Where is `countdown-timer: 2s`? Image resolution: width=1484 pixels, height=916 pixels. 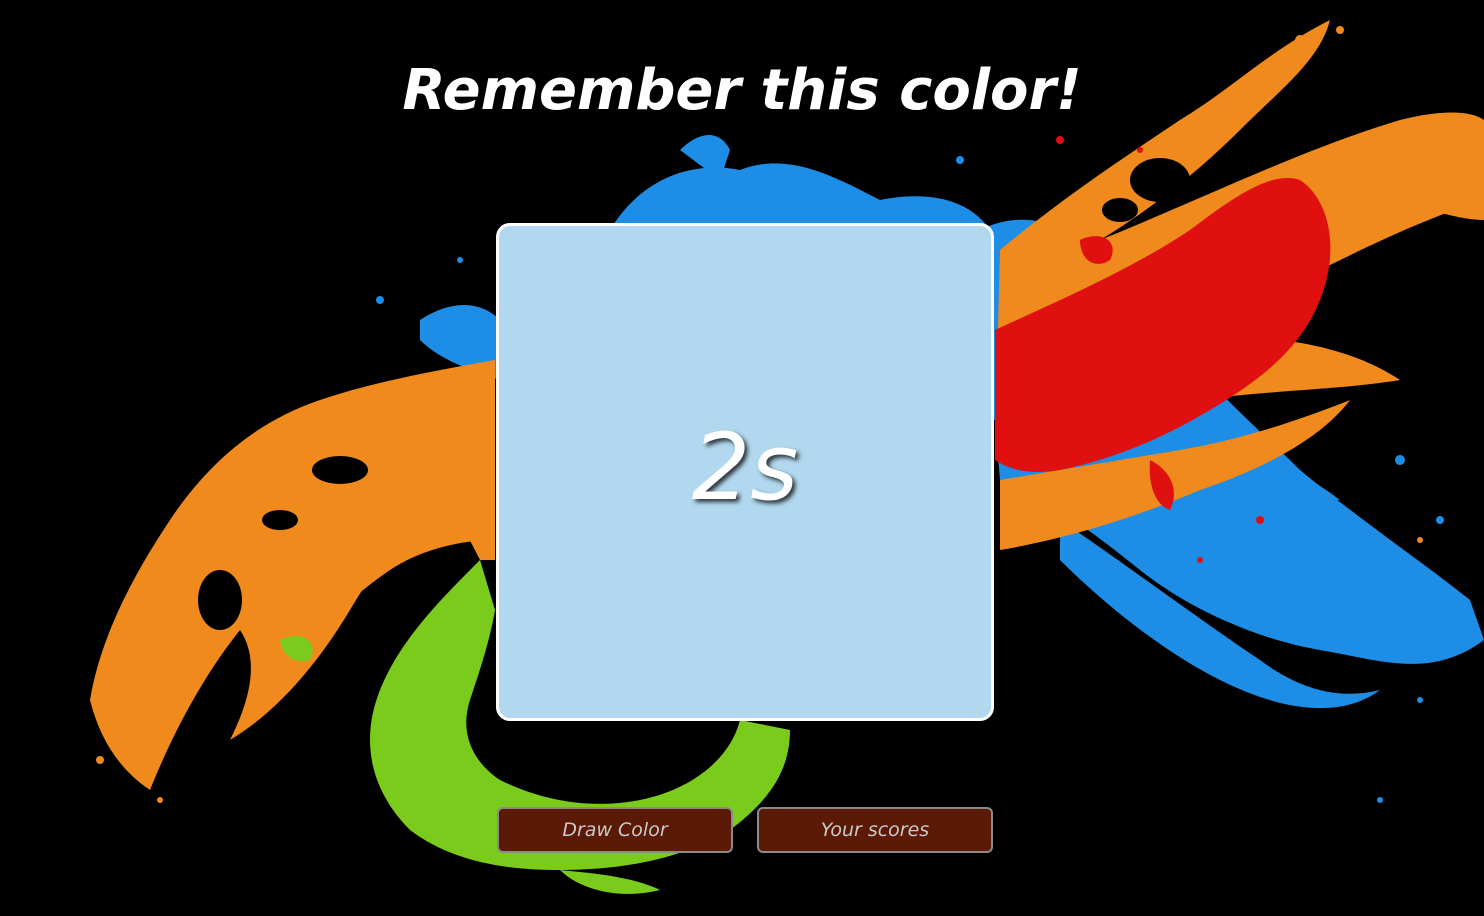
countdown-timer: 2s is located at coordinates (745, 467).